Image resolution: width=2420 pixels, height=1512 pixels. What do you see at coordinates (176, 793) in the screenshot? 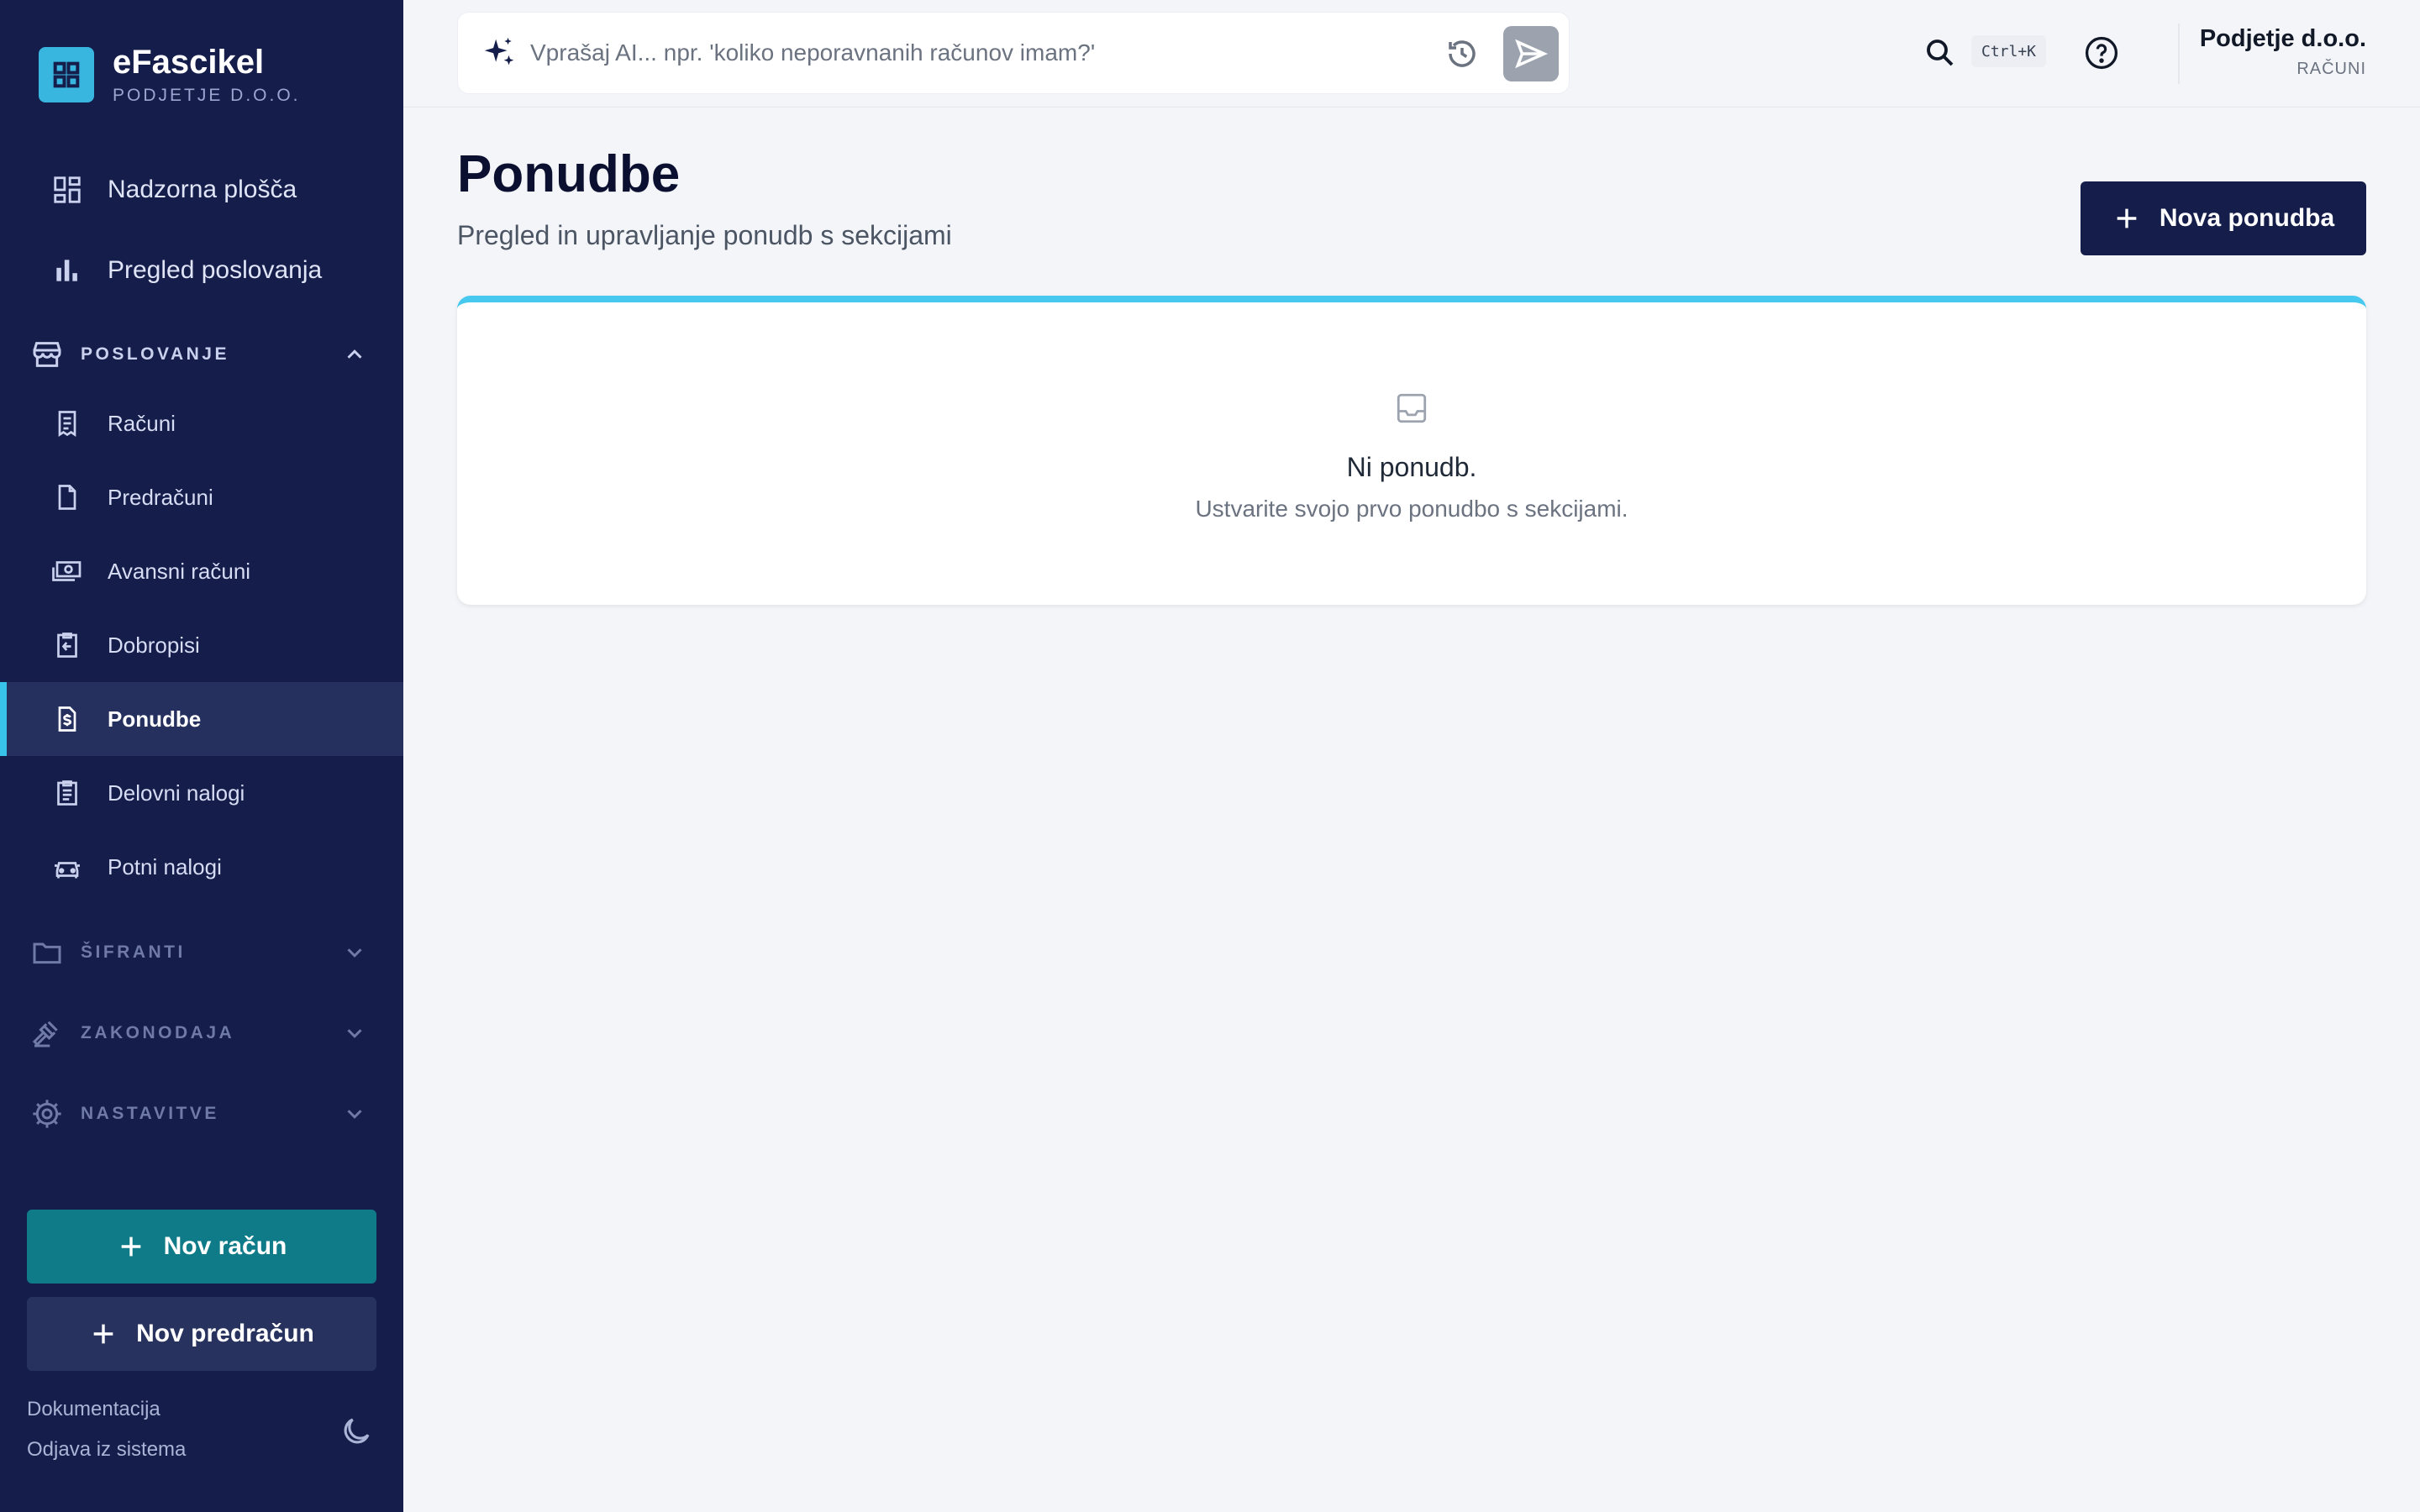
I see `sidebar-item-label: Delovni nalogi` at bounding box center [176, 793].